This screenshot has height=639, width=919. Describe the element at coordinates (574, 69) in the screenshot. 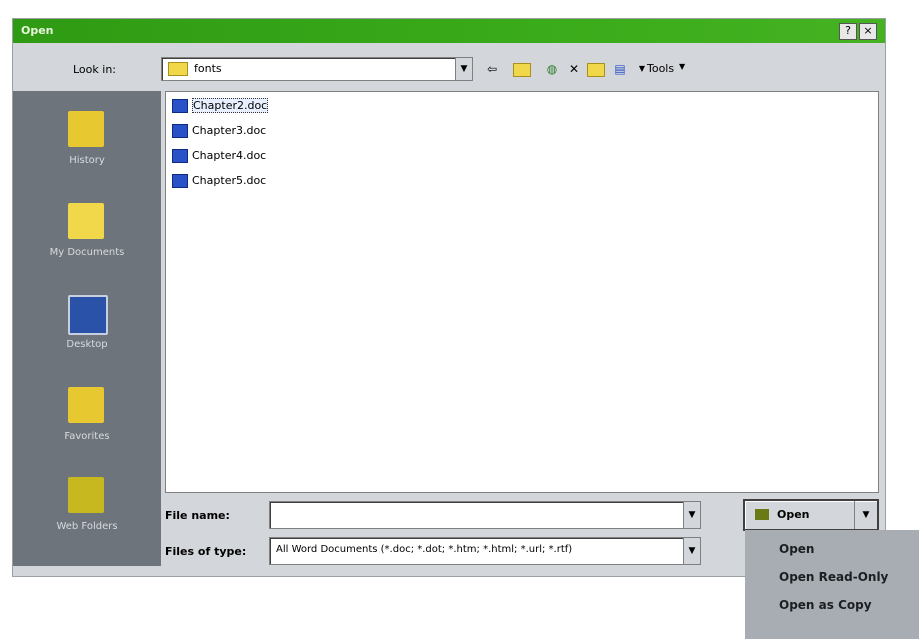

I see `delete-icon: ✕` at that location.